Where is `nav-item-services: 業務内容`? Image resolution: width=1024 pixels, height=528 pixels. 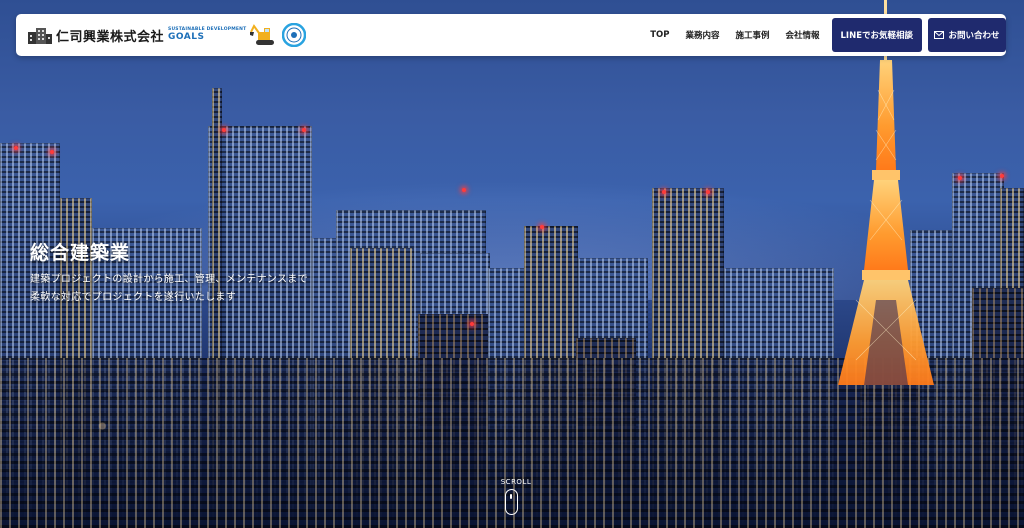 nav-item-services: 業務内容 is located at coordinates (702, 35).